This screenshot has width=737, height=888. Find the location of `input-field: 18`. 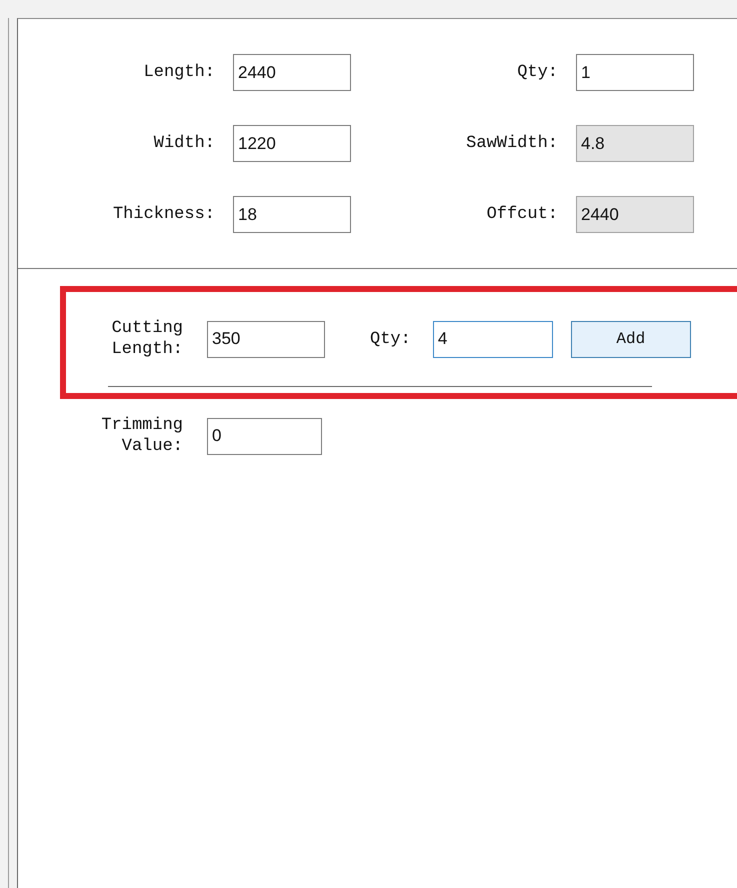

input-field: 18 is located at coordinates (292, 214).